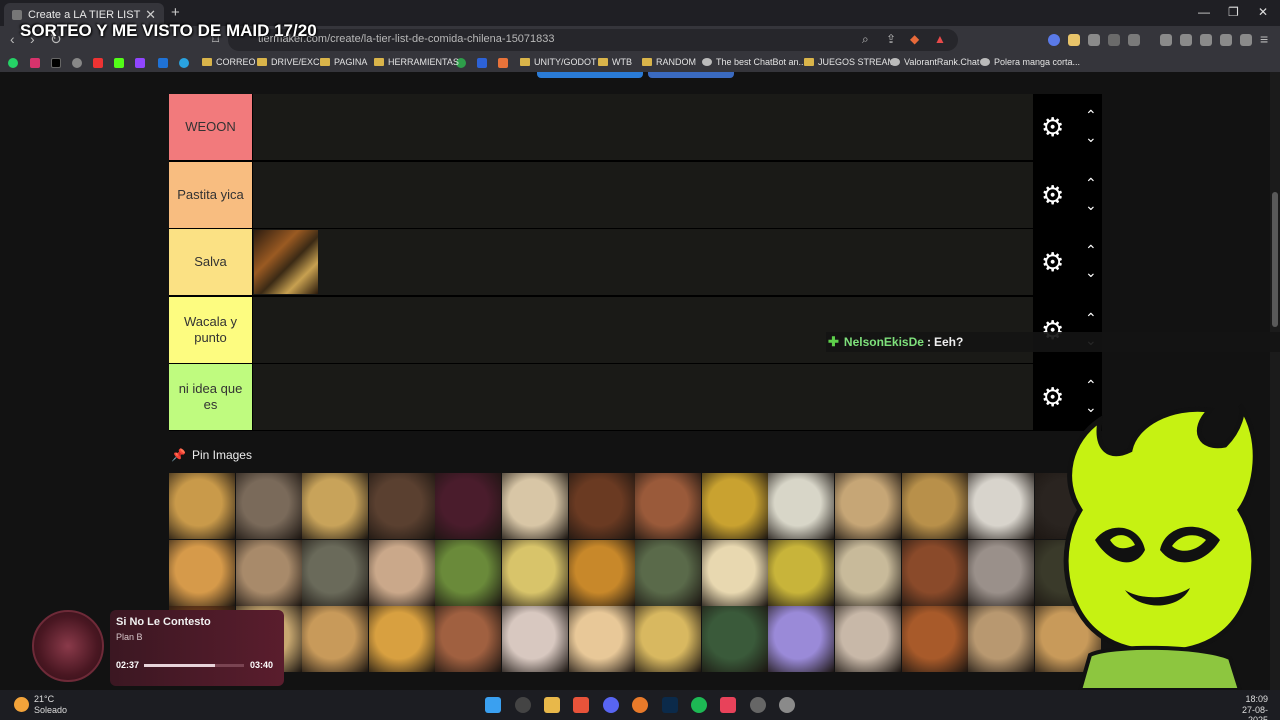 The width and height of the screenshot is (1280, 720). What do you see at coordinates (558, 62) in the screenshot?
I see `bookmark-item: UNITY/GODOT` at bounding box center [558, 62].